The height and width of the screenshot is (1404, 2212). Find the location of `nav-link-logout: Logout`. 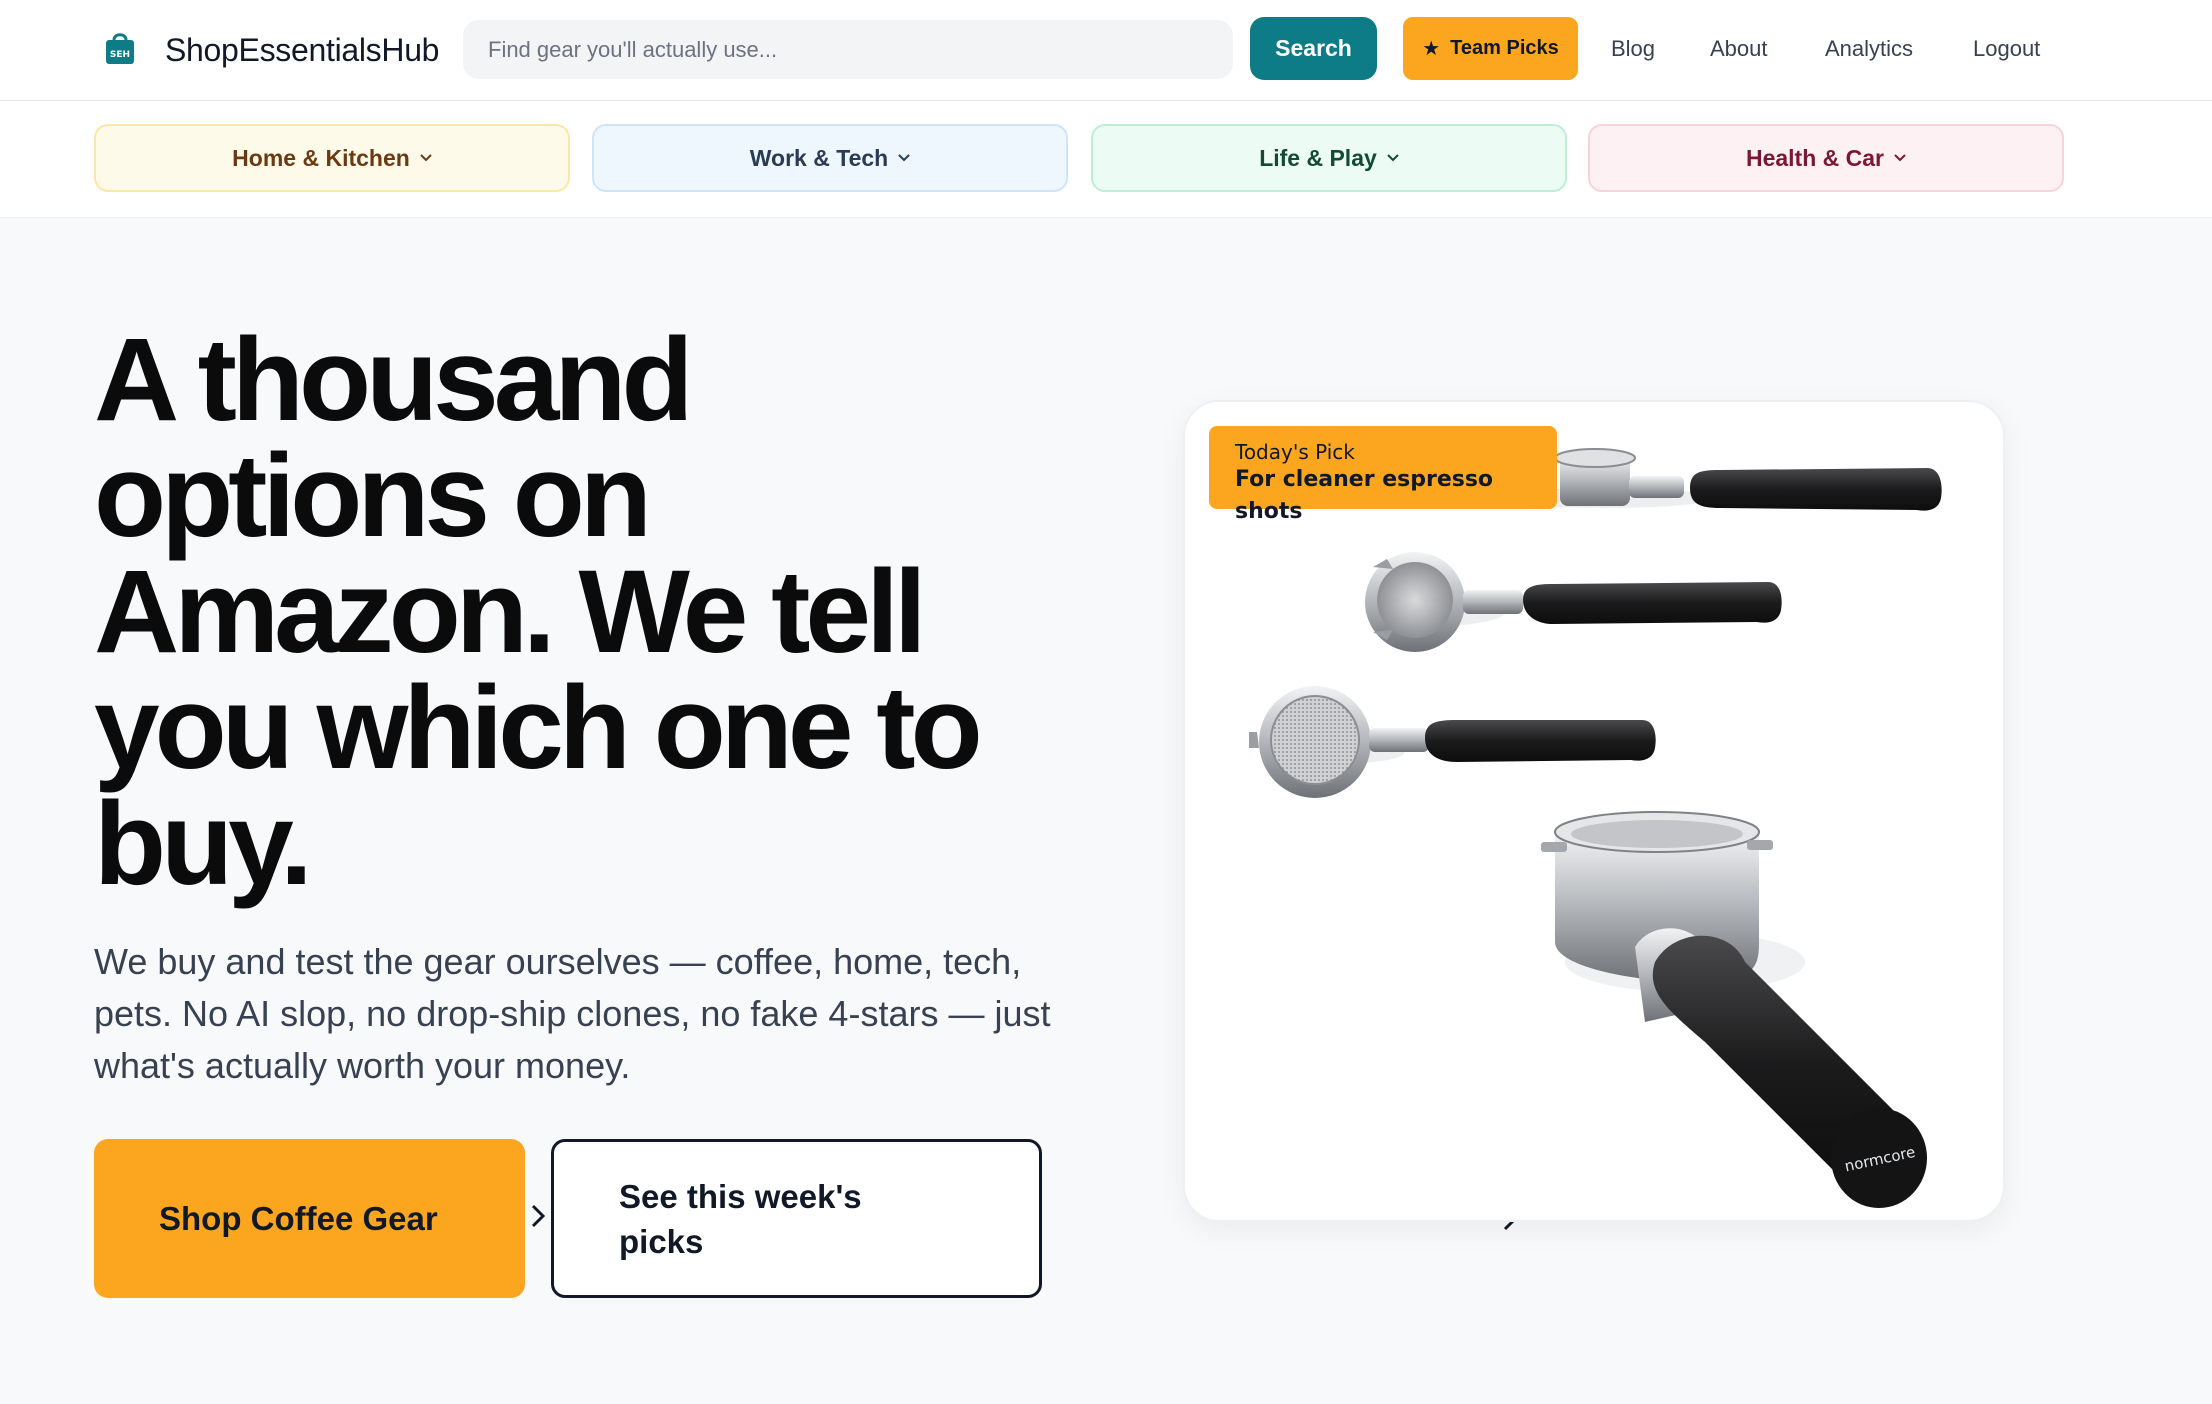

nav-link-logout: Logout is located at coordinates (2006, 49).